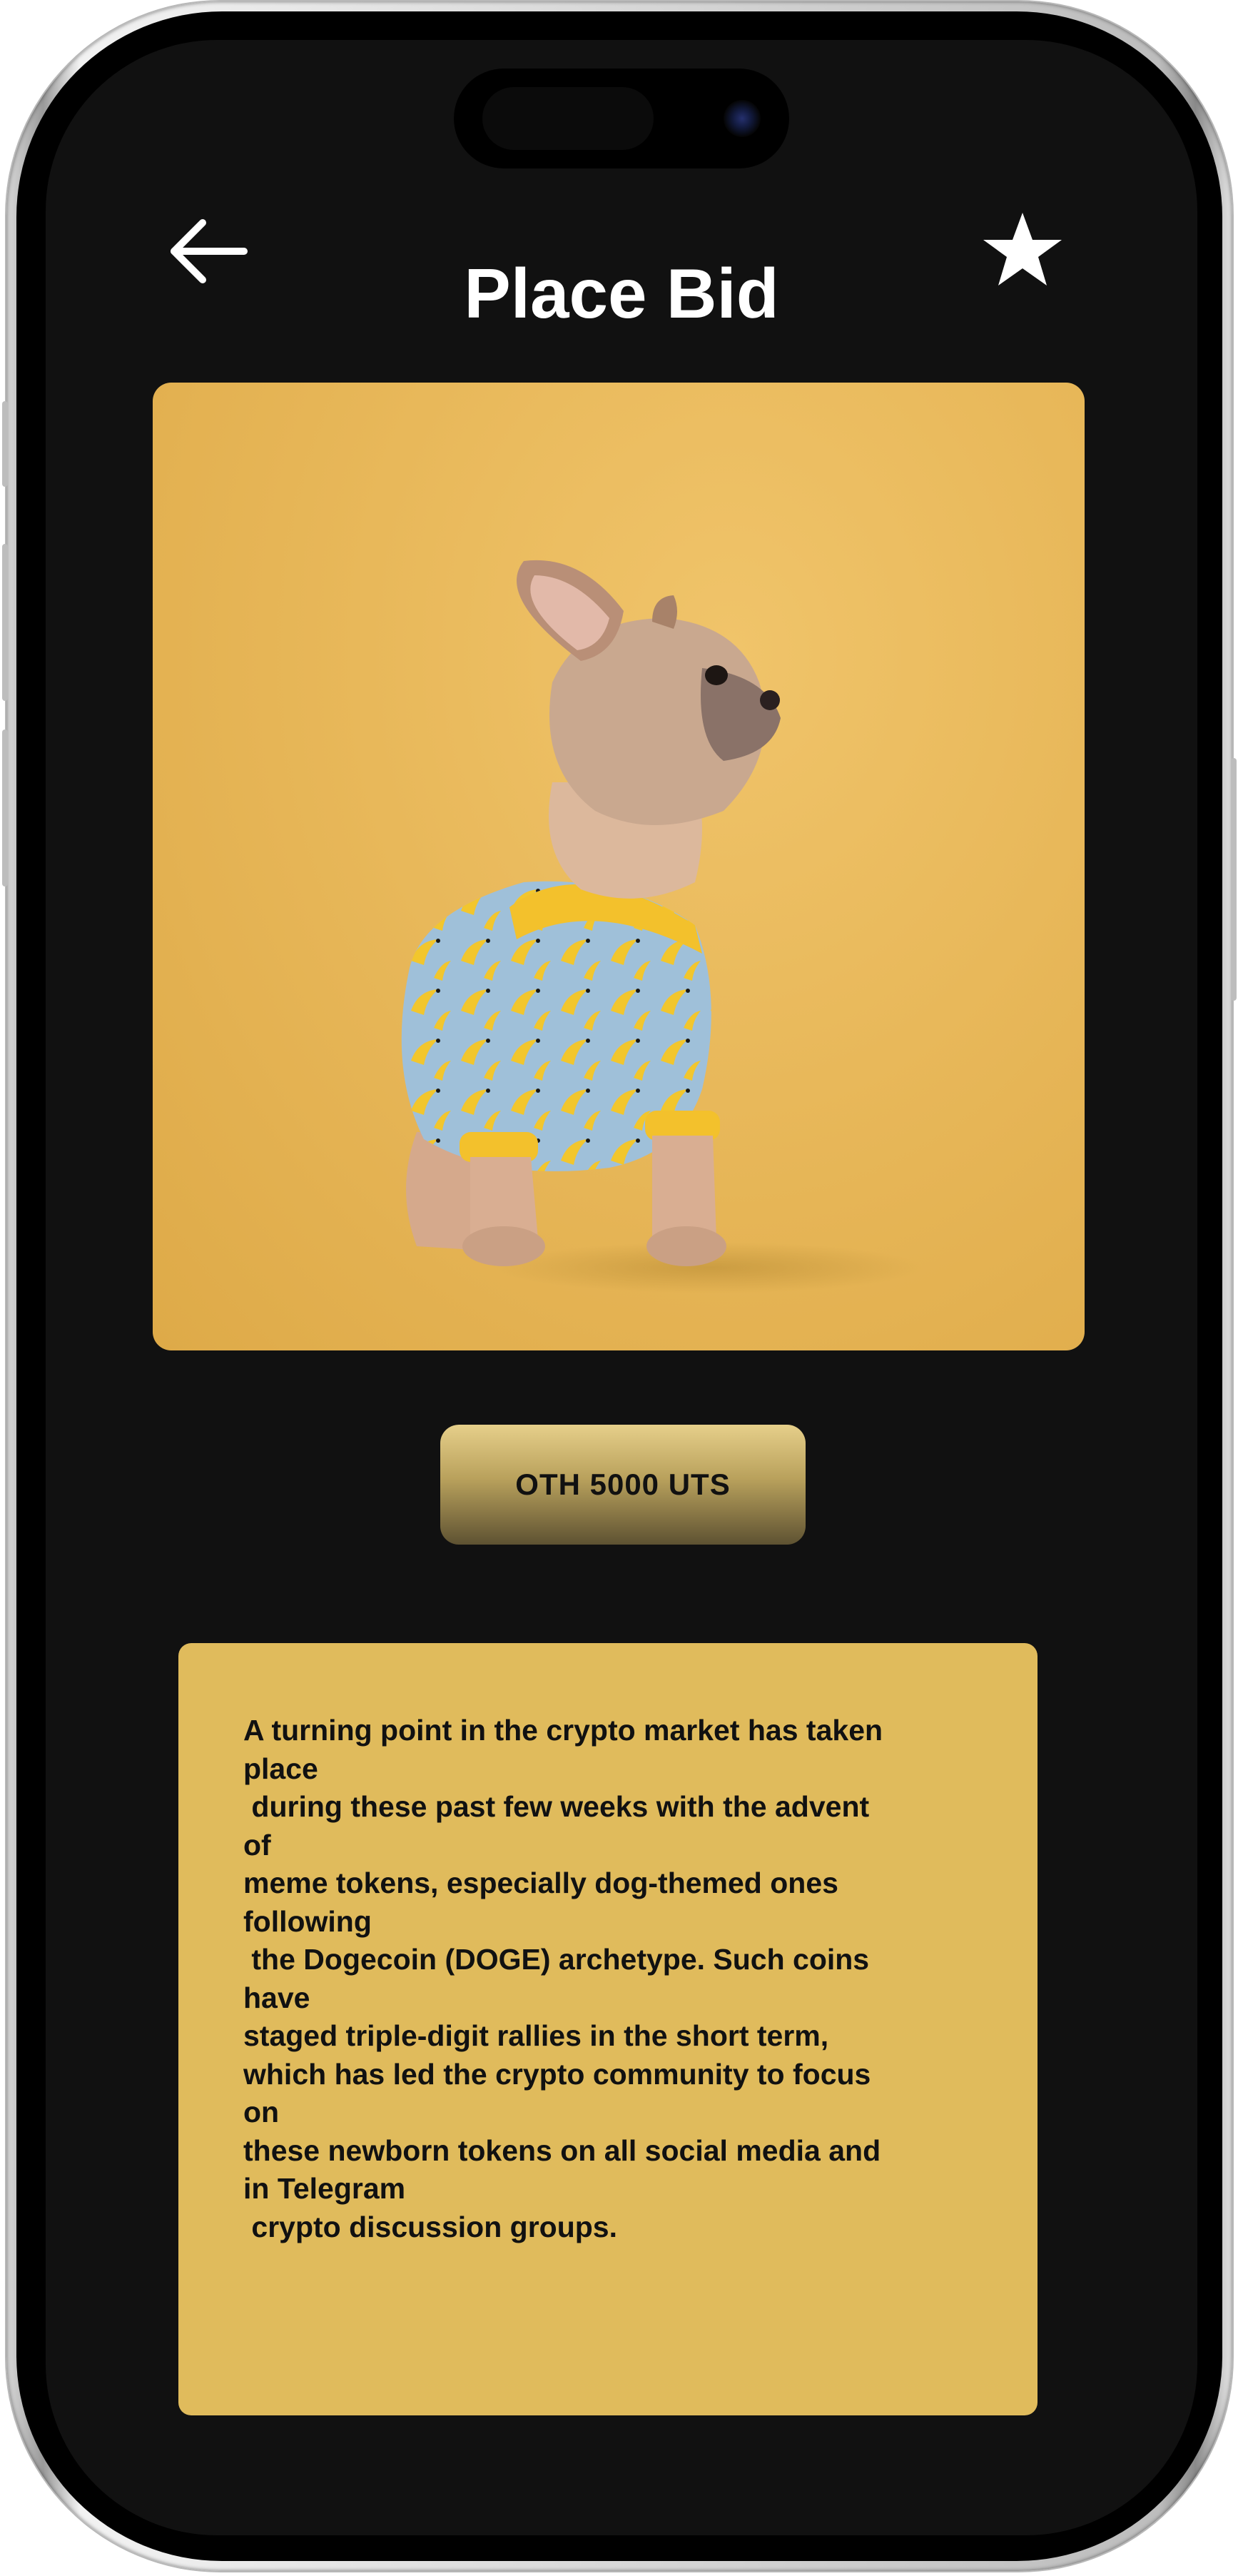 The height and width of the screenshot is (2576, 1243). I want to click on favorite-button, so click(1022, 251).